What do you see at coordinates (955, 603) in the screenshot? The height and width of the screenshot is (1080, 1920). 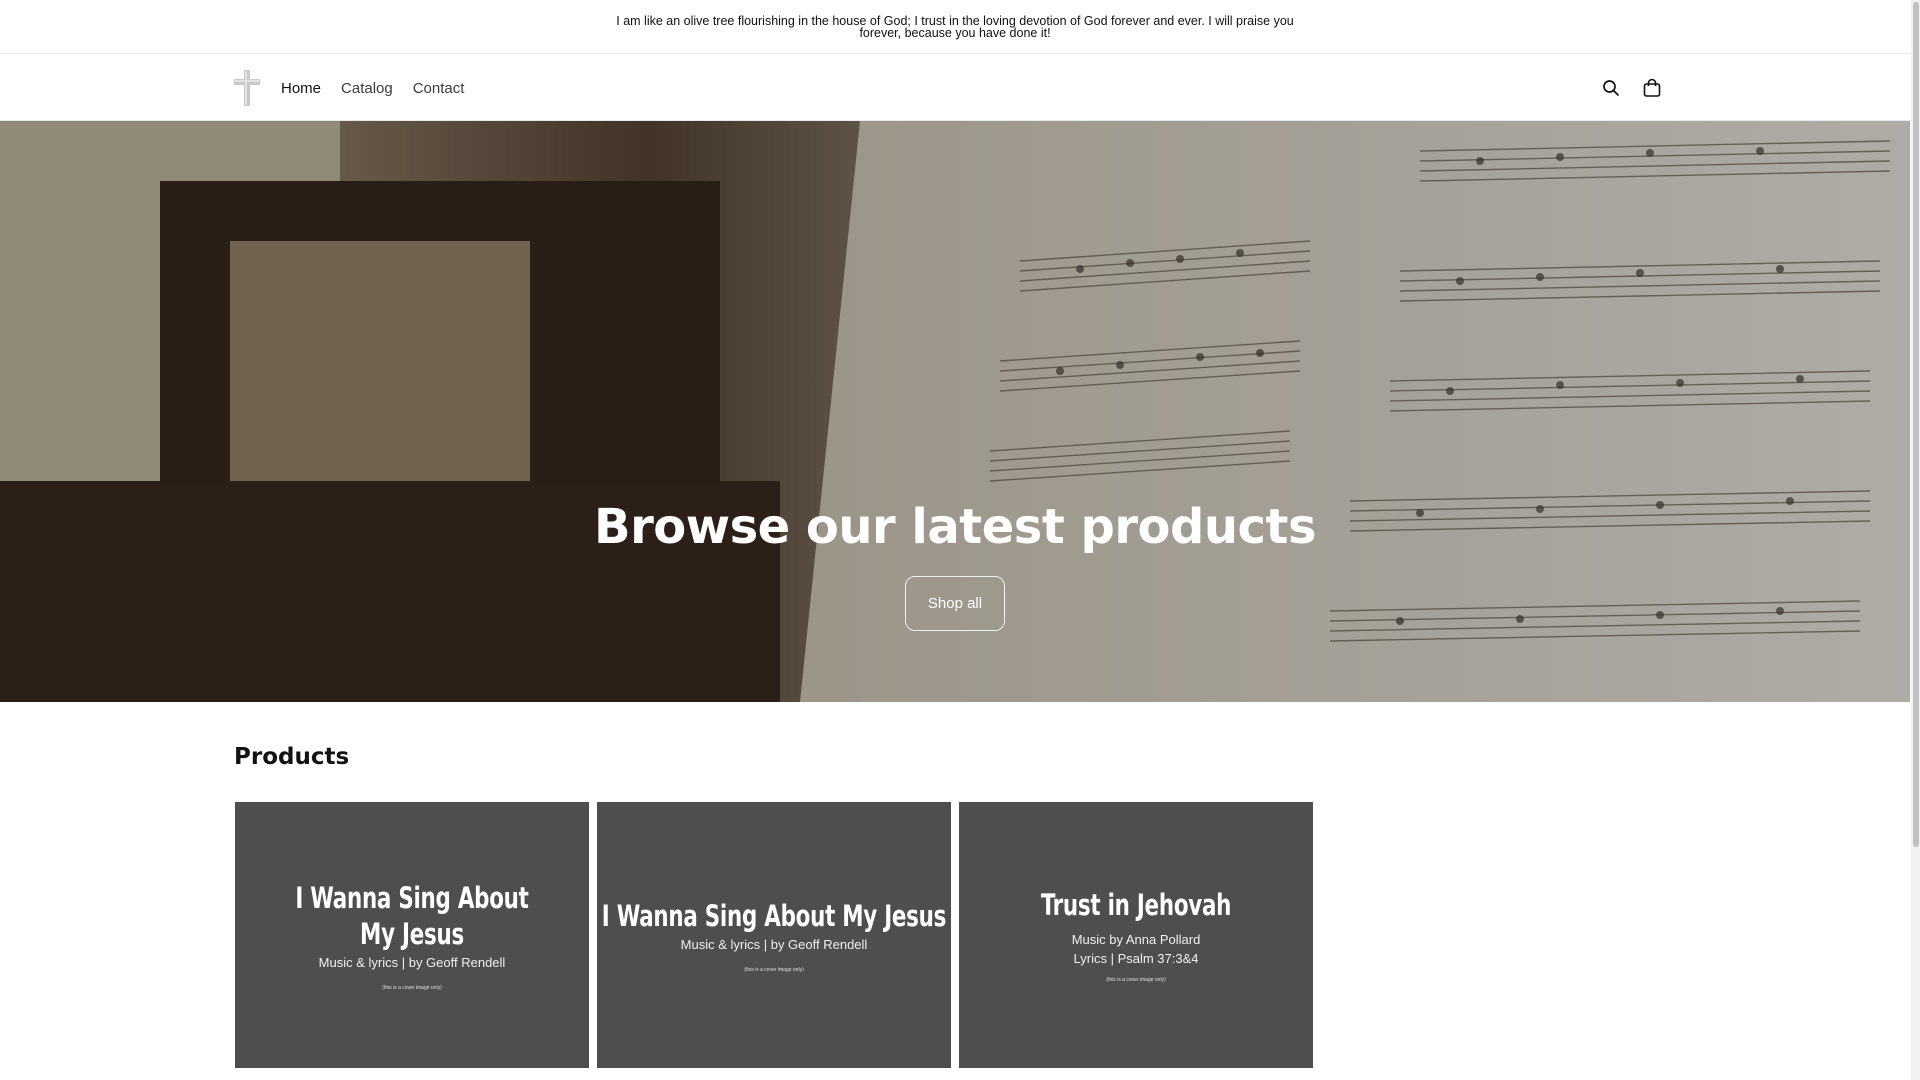 I see `shop-all-button: Shop all` at bounding box center [955, 603].